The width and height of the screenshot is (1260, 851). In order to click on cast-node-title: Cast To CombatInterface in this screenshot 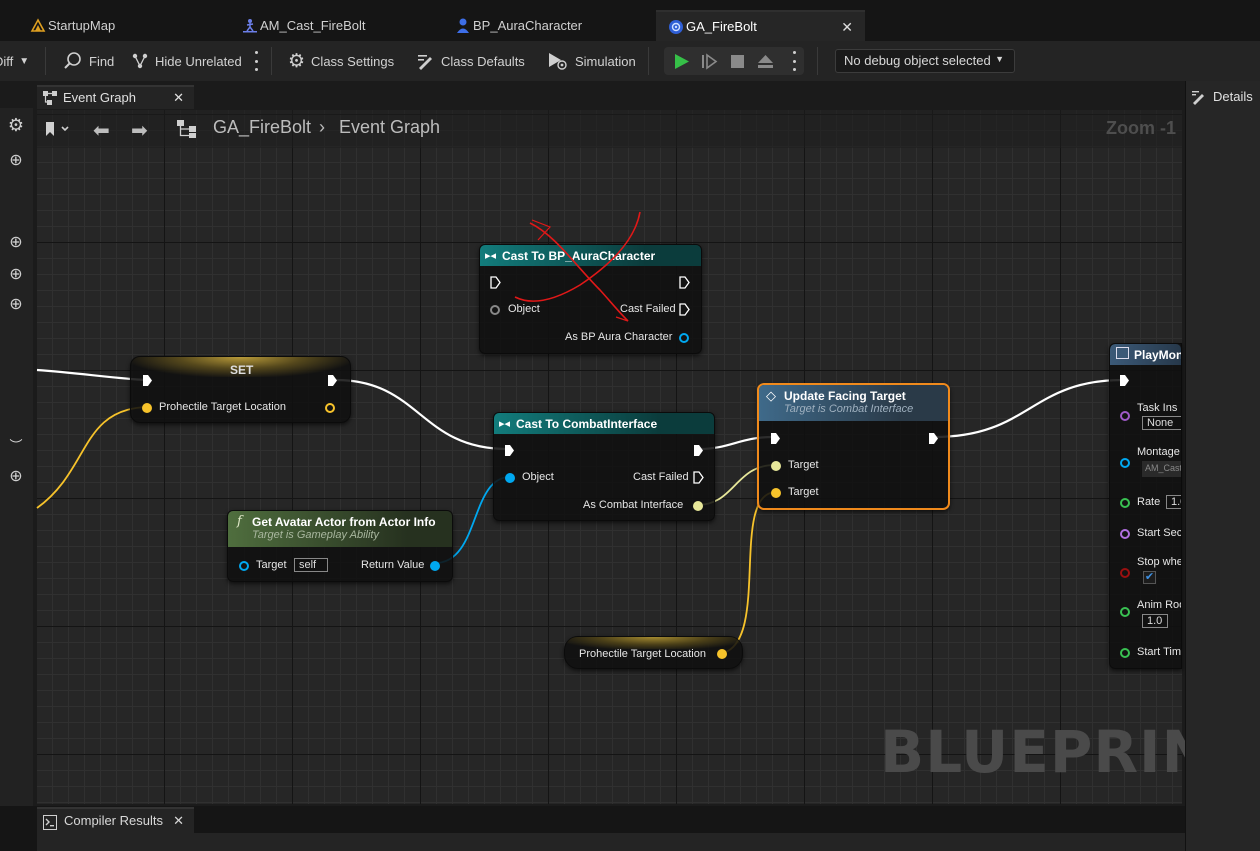, I will do `click(587, 424)`.